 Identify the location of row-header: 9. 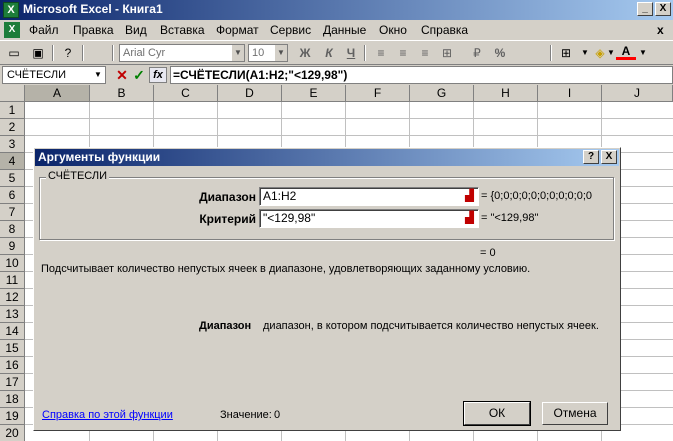
(12, 246).